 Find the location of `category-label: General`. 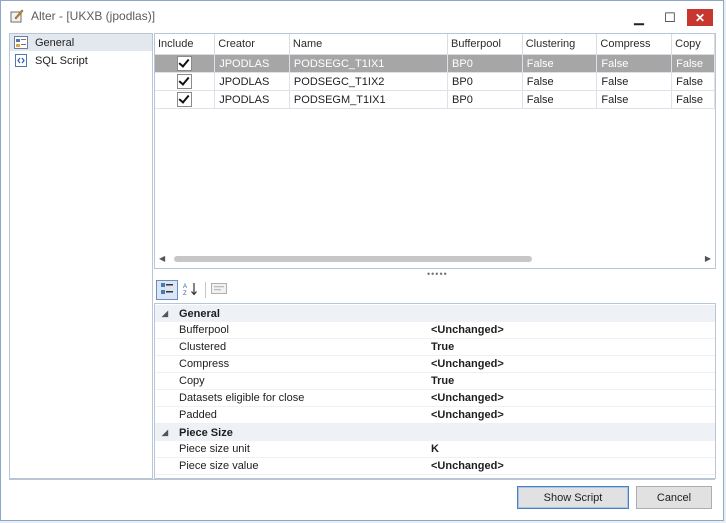

category-label: General is located at coordinates (199, 313).